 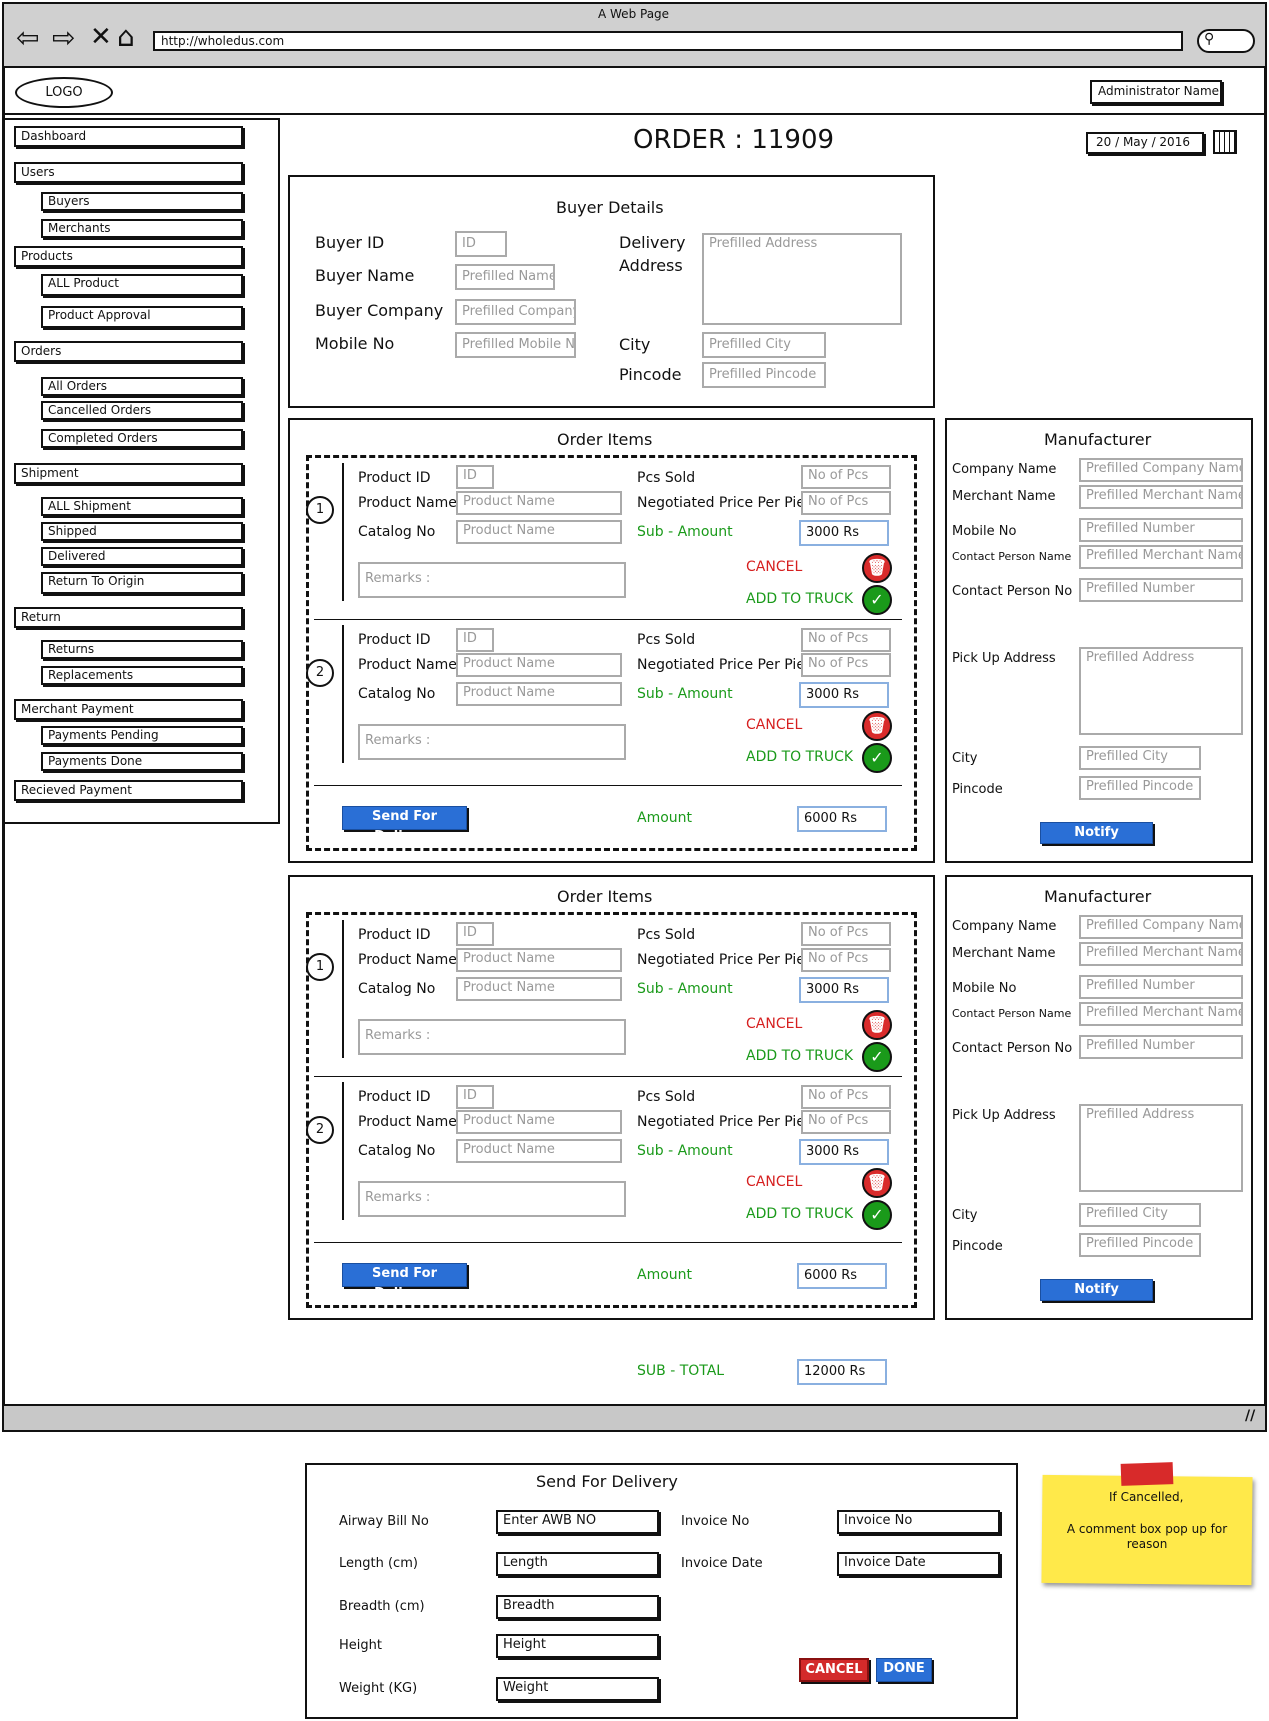 What do you see at coordinates (142, 410) in the screenshot?
I see `submenu-cancelled-orders: Cancelled Orders` at bounding box center [142, 410].